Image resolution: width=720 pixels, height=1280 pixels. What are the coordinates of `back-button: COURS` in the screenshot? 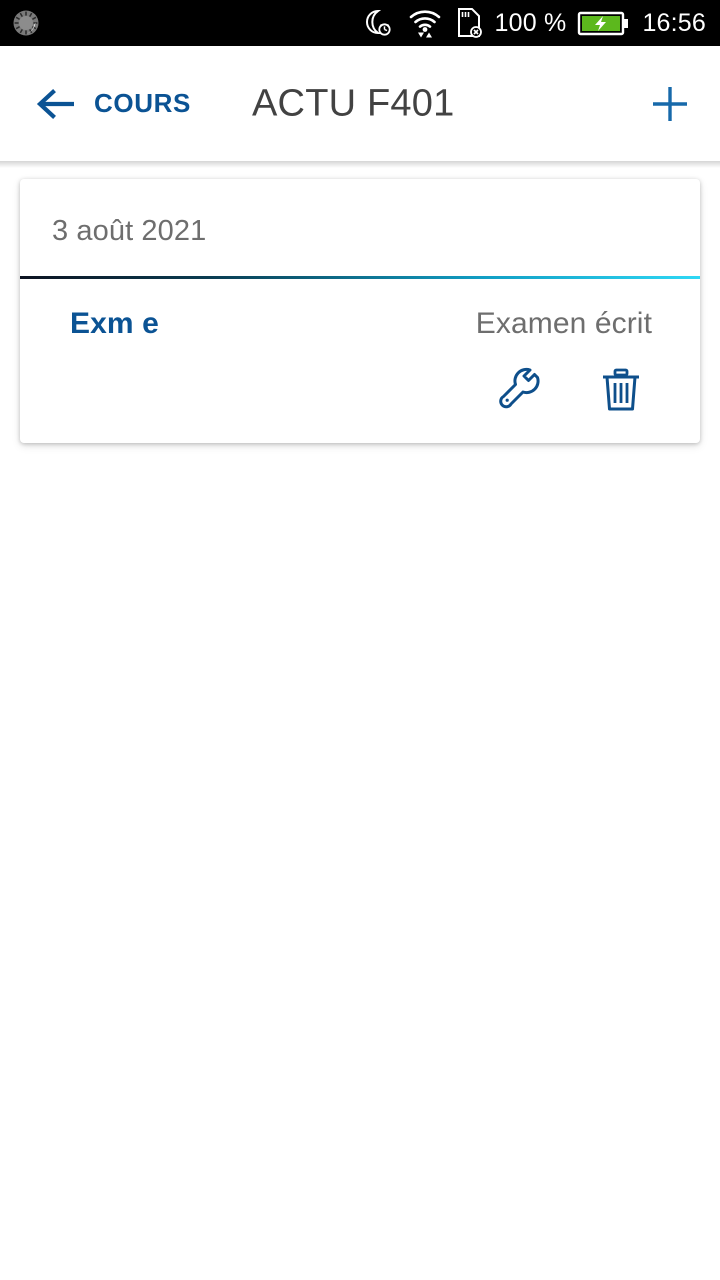 It's located at (112, 104).